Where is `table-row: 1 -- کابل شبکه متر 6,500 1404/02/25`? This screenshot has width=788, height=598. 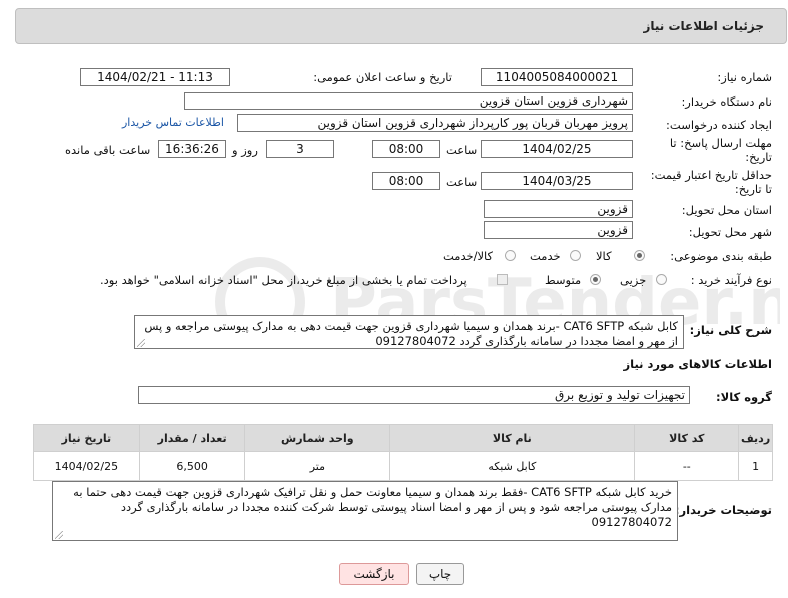
table-row: 1 -- کابل شبکه متر 6,500 1404/02/25 is located at coordinates (403, 466).